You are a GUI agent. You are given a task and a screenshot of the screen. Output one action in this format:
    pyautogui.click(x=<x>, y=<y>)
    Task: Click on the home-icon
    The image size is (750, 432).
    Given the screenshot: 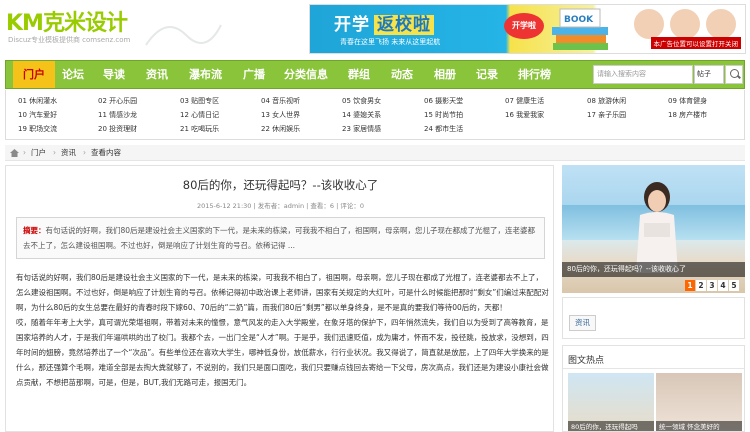 What is the action you would take?
    pyautogui.click(x=14, y=153)
    